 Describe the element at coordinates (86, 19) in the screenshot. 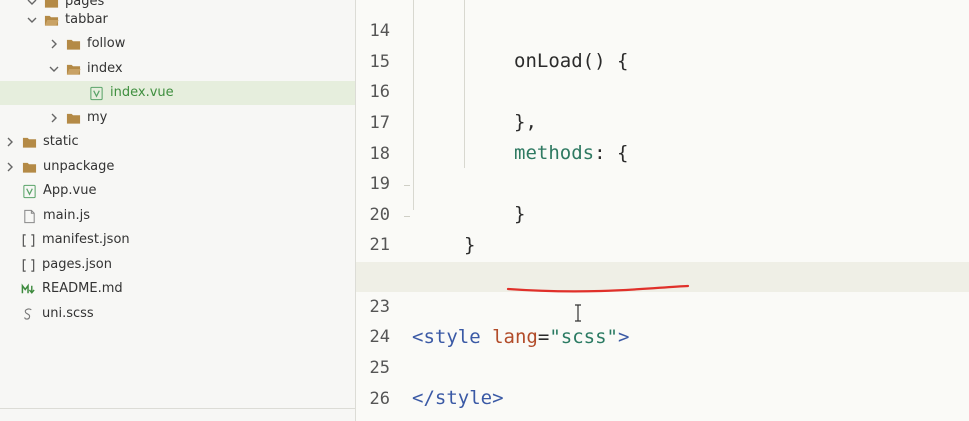

I see `tree-item-label: tabbar` at that location.